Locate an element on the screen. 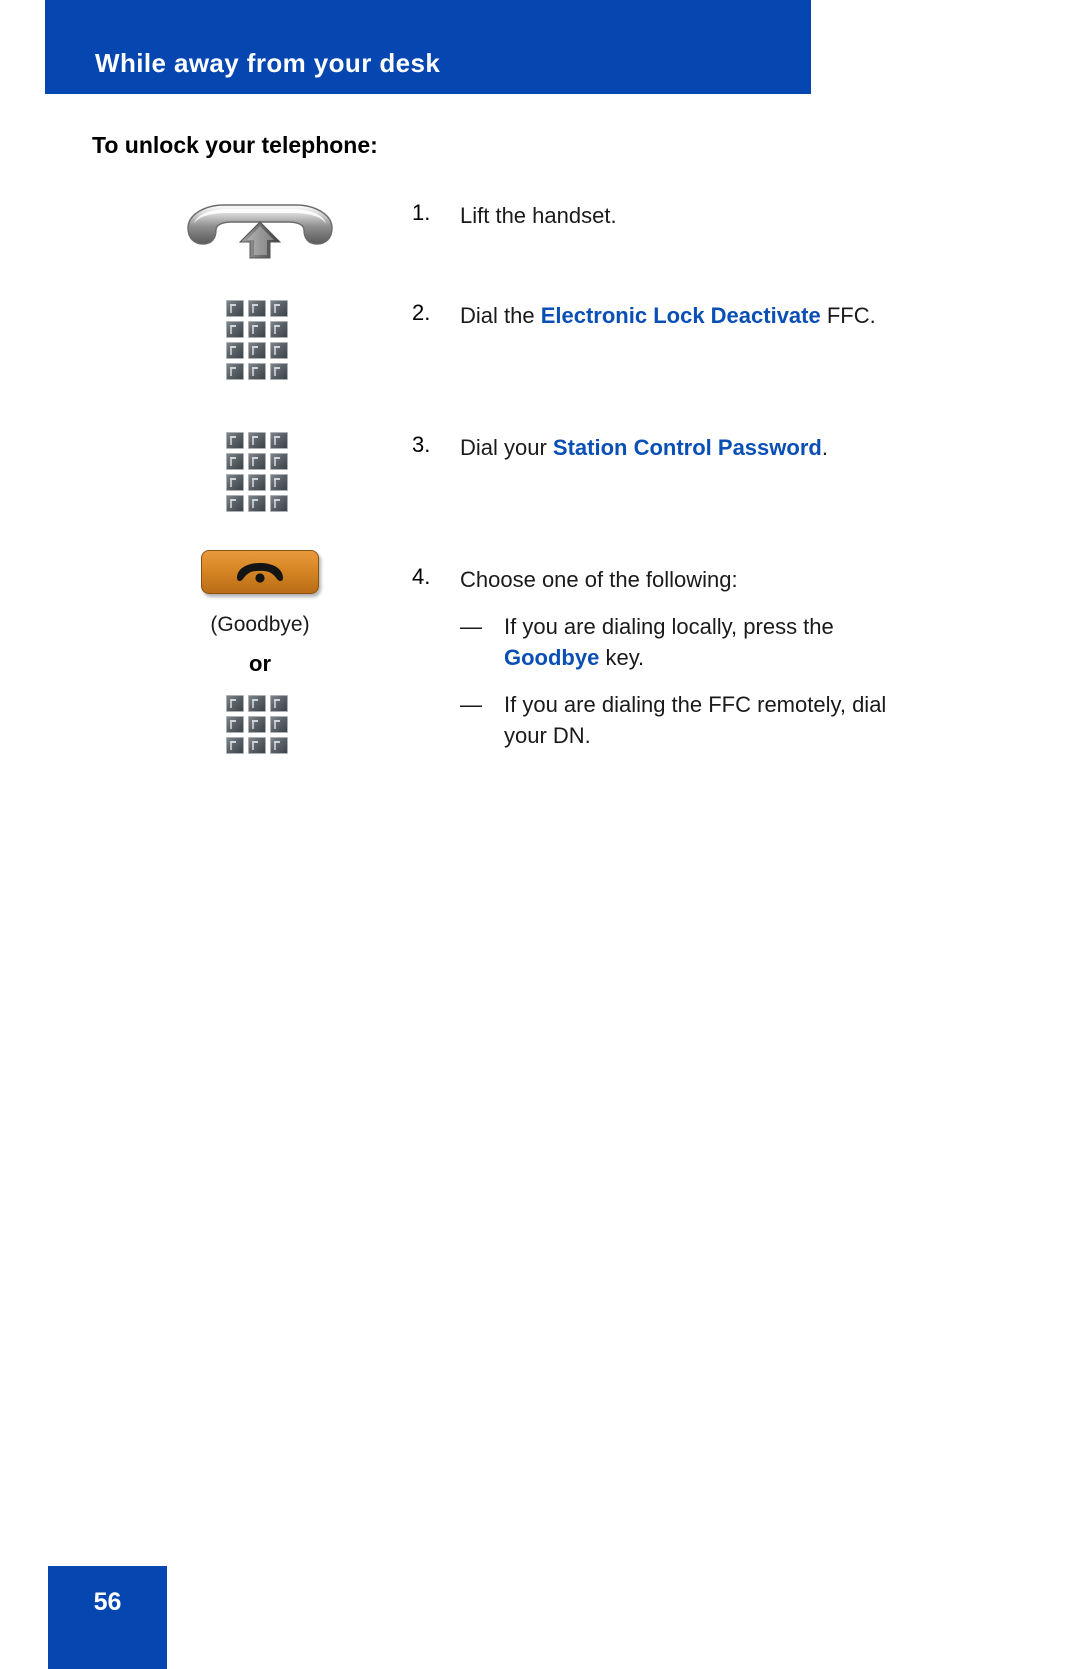 This screenshot has width=1080, height=1669. goodbye-button-label: (Goodbye) is located at coordinates (260, 624).